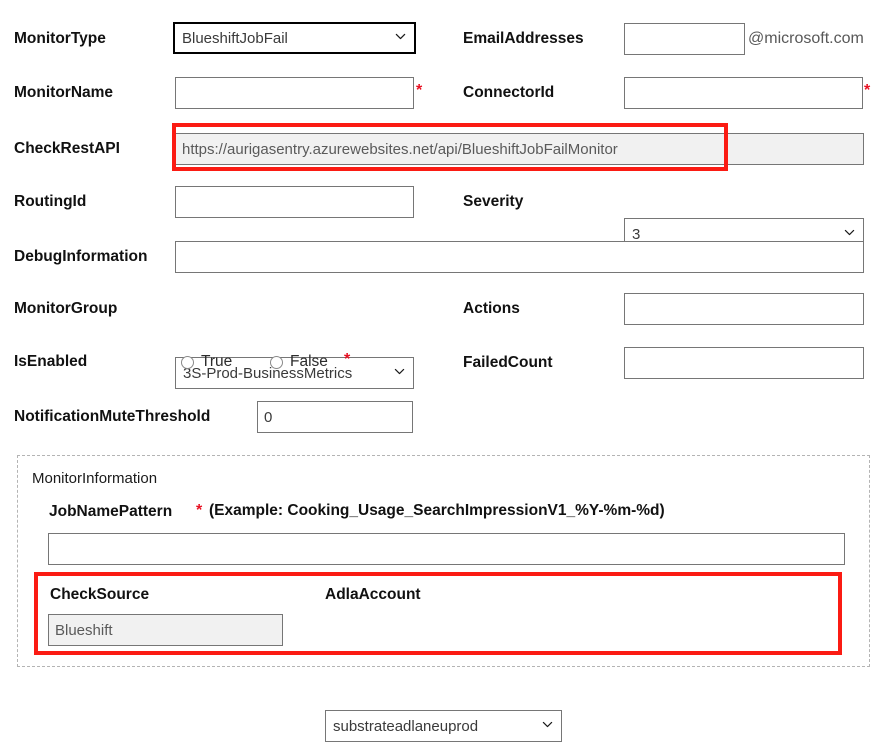  I want to click on connector-id-input, so click(743, 93).